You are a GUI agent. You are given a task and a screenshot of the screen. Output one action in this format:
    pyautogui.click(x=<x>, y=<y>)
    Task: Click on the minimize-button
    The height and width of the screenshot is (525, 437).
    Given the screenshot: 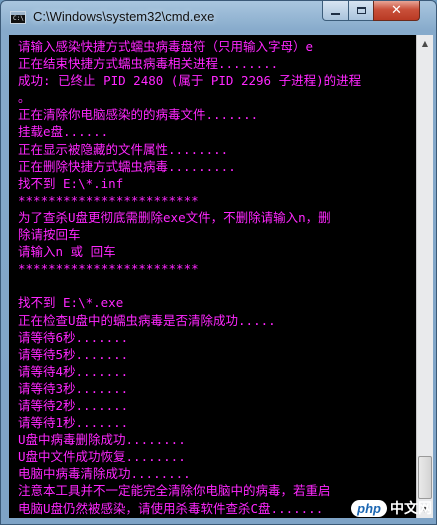 What is the action you would take?
    pyautogui.click(x=335, y=11)
    